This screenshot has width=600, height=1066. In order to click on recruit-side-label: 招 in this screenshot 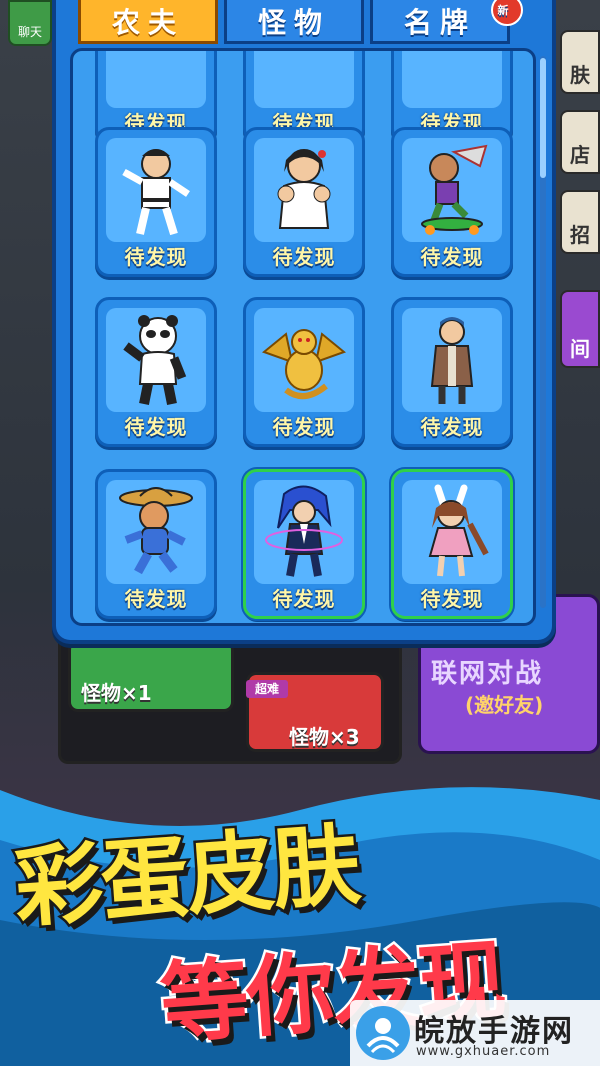, I will do `click(580, 235)`.